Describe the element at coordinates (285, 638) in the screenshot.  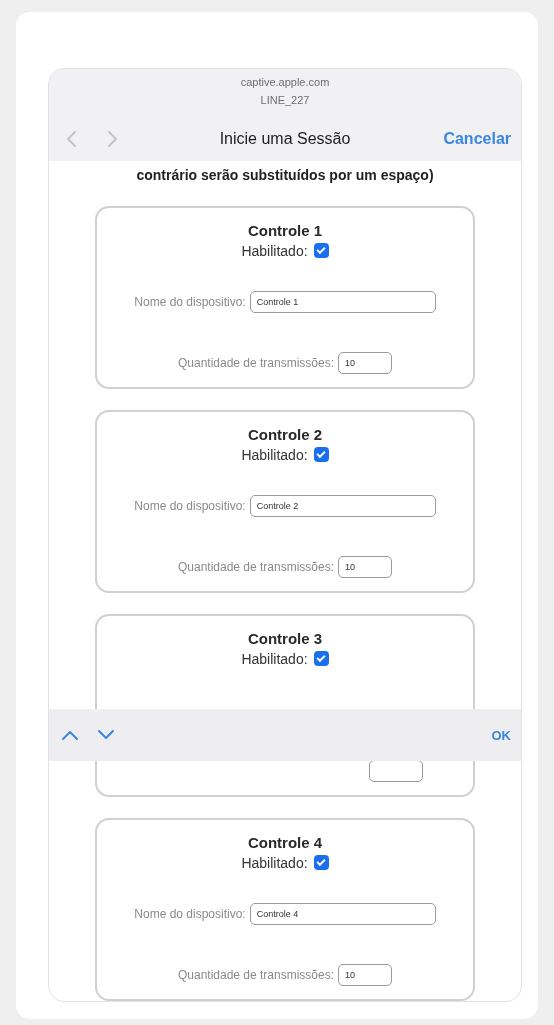
I see `card-title: Controle 3` at that location.